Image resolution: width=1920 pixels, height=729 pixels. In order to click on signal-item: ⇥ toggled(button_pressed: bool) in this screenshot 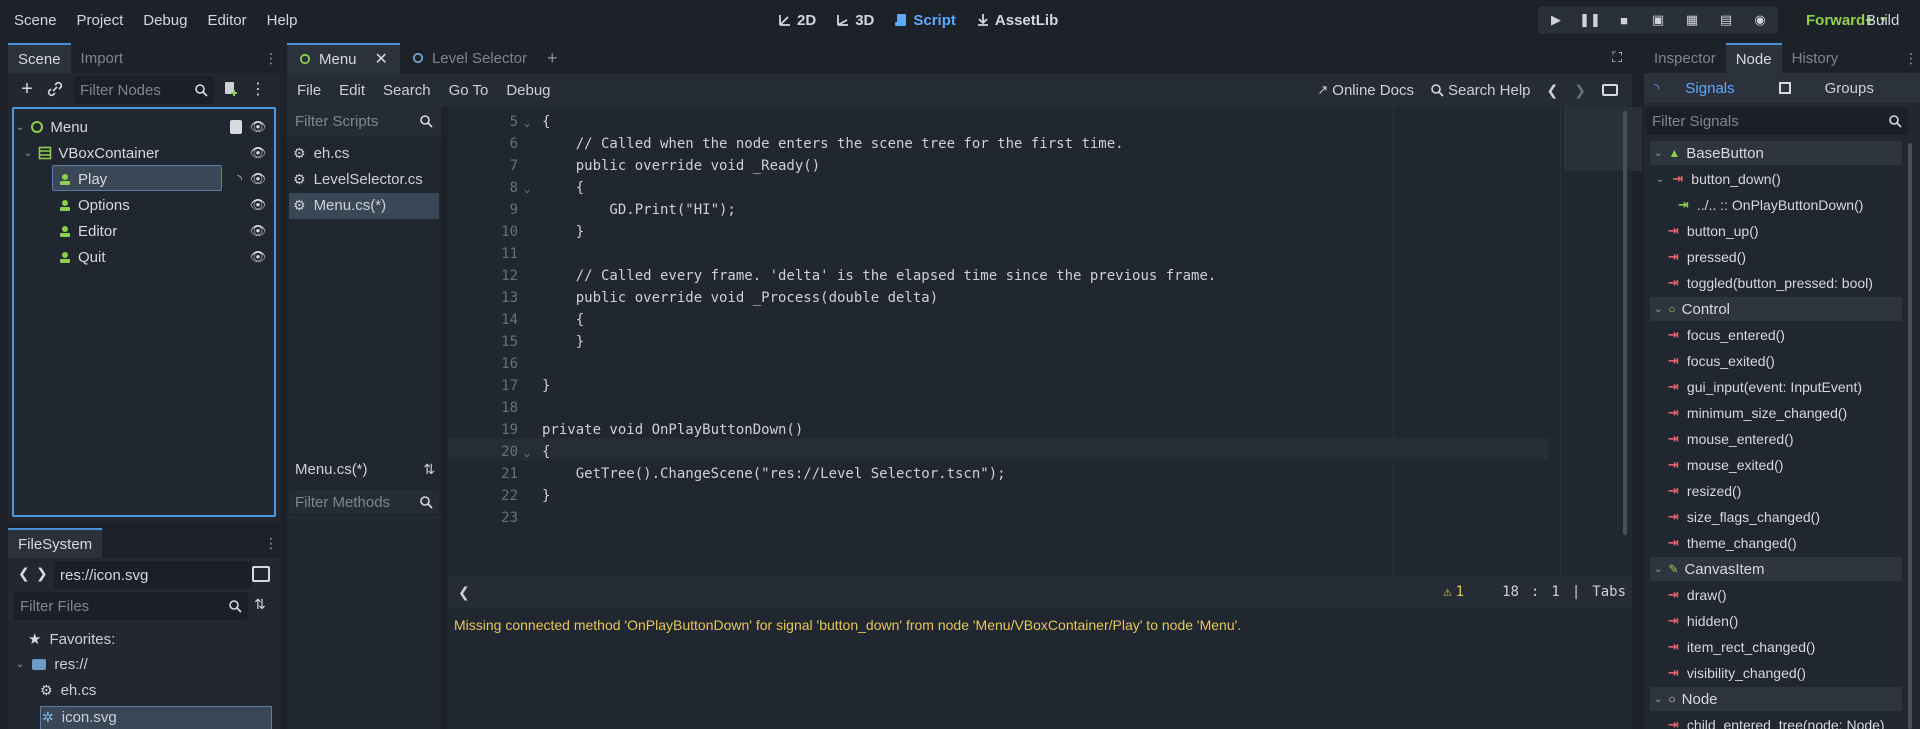, I will do `click(1770, 283)`.